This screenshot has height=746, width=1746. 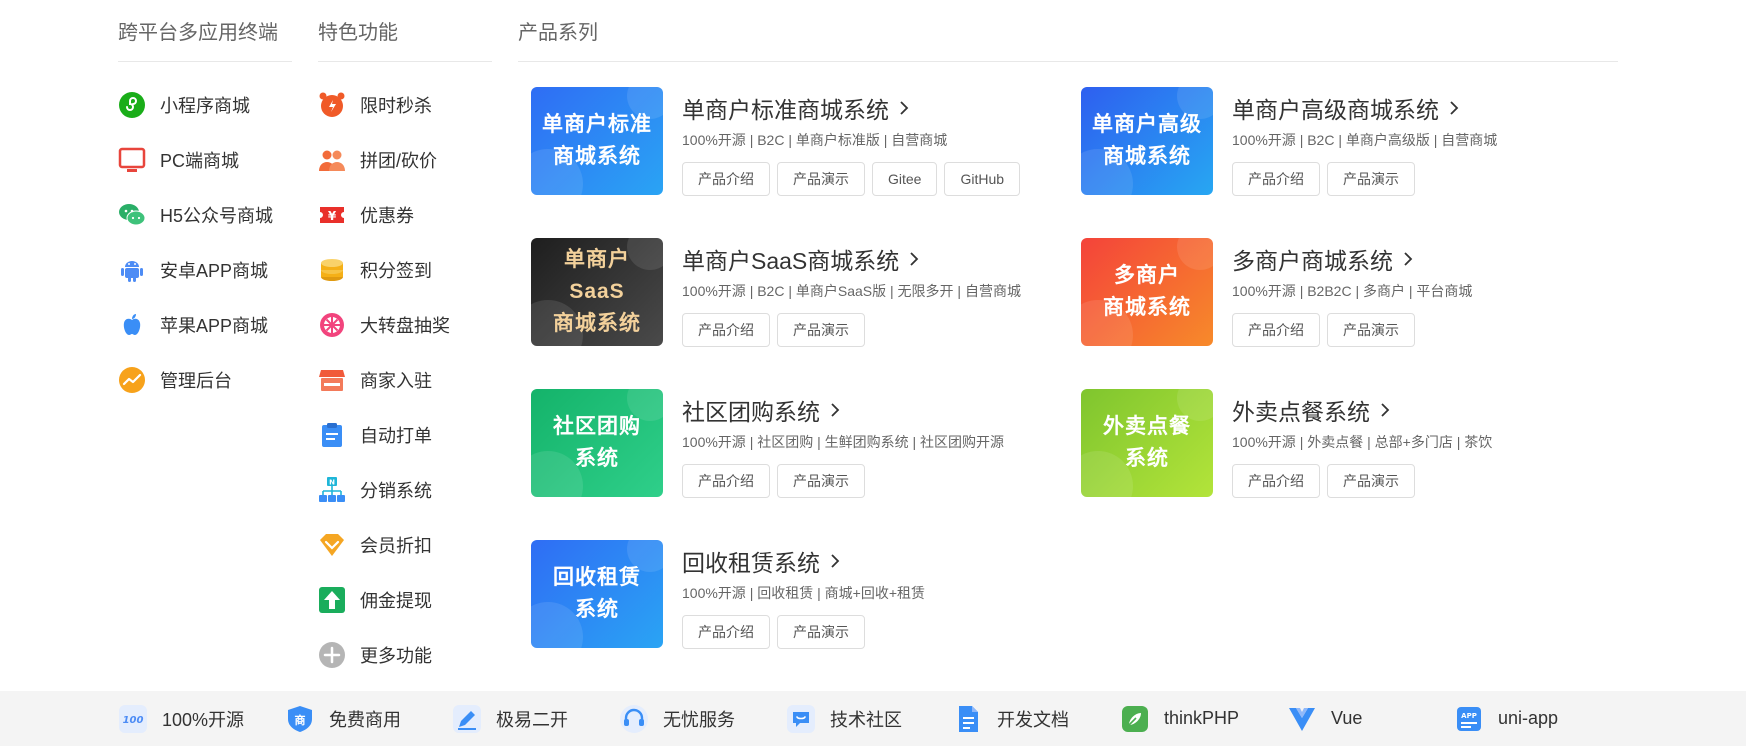 I want to click on footer-item-free-commercial: 商 免费商用, so click(x=343, y=718).